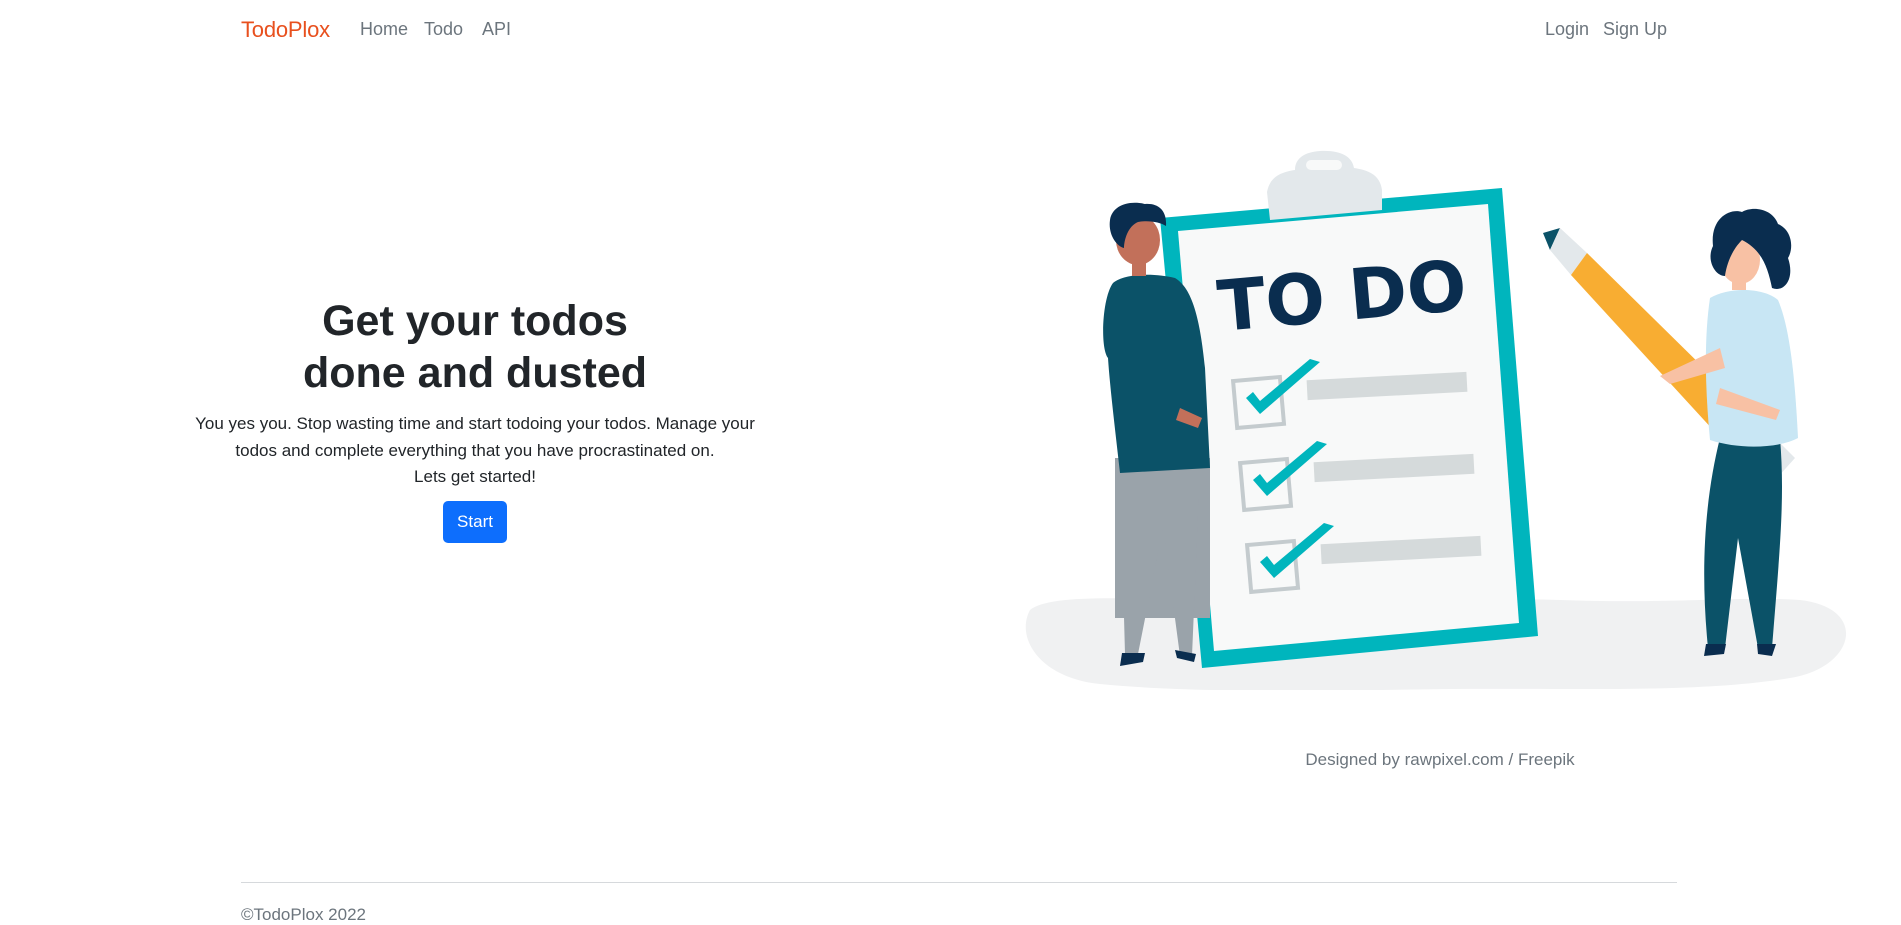  Describe the element at coordinates (475, 347) in the screenshot. I see `hero-title: Get your todos done and dusted` at that location.